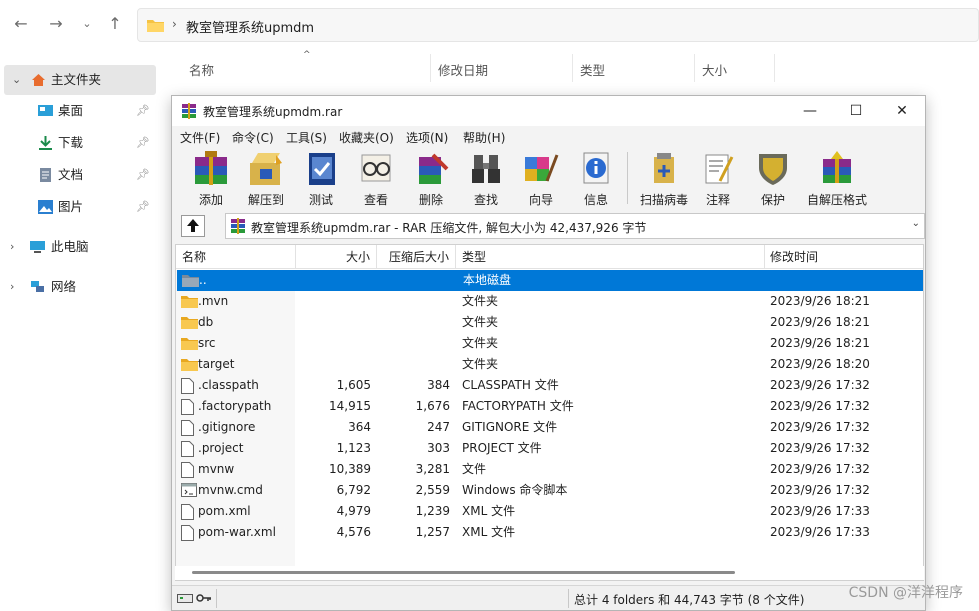  Describe the element at coordinates (353, 448) in the screenshot. I see `file-size: 1,123` at that location.